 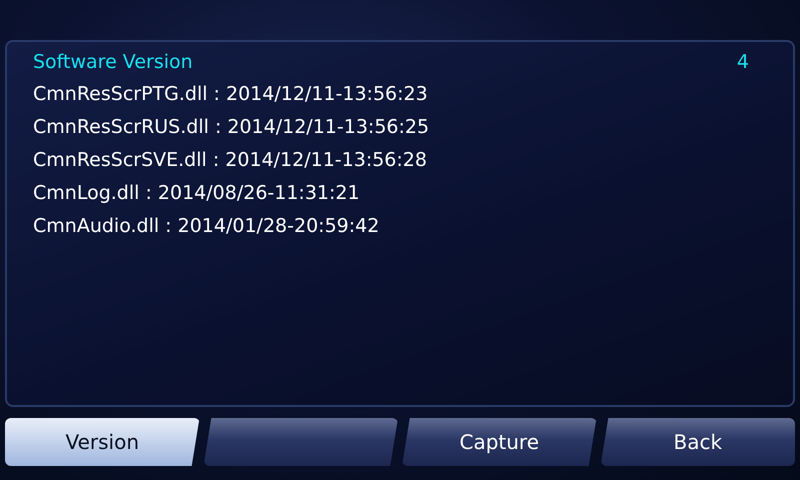 What do you see at coordinates (231, 127) in the screenshot?
I see `version-row-text: CmnResScrRUS.dll : 2014/12/11-13:56:25` at bounding box center [231, 127].